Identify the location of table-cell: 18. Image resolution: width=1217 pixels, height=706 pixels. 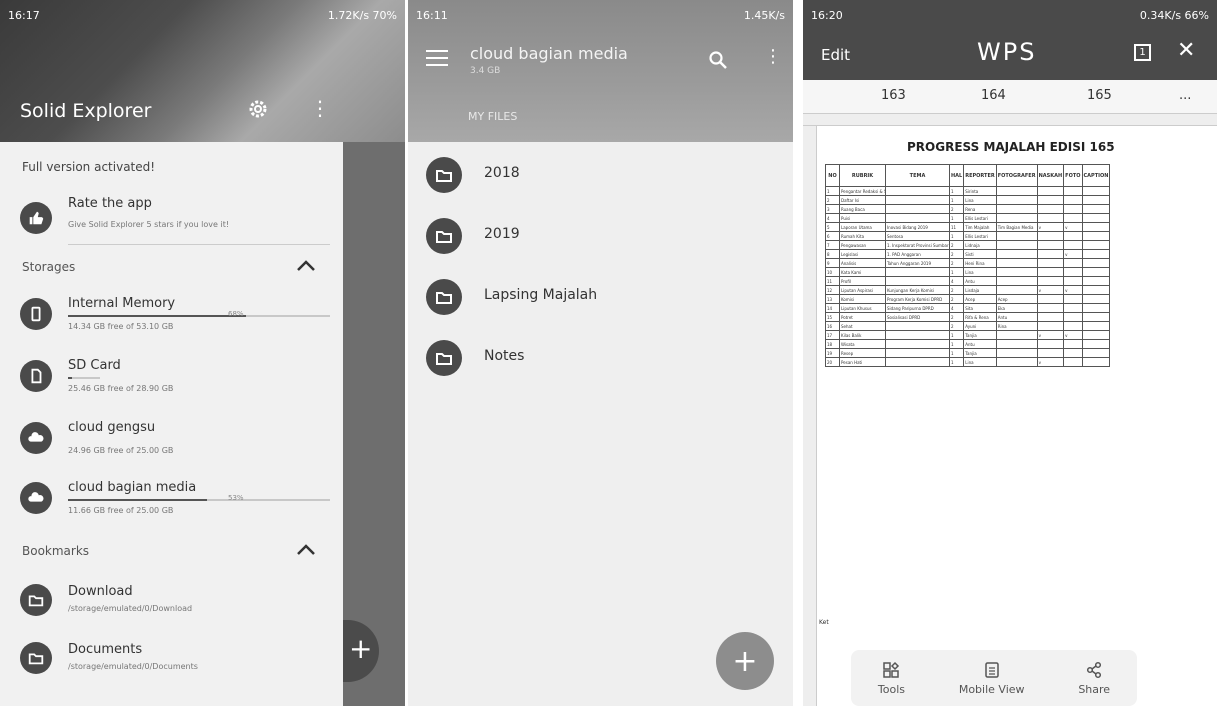
(832, 344).